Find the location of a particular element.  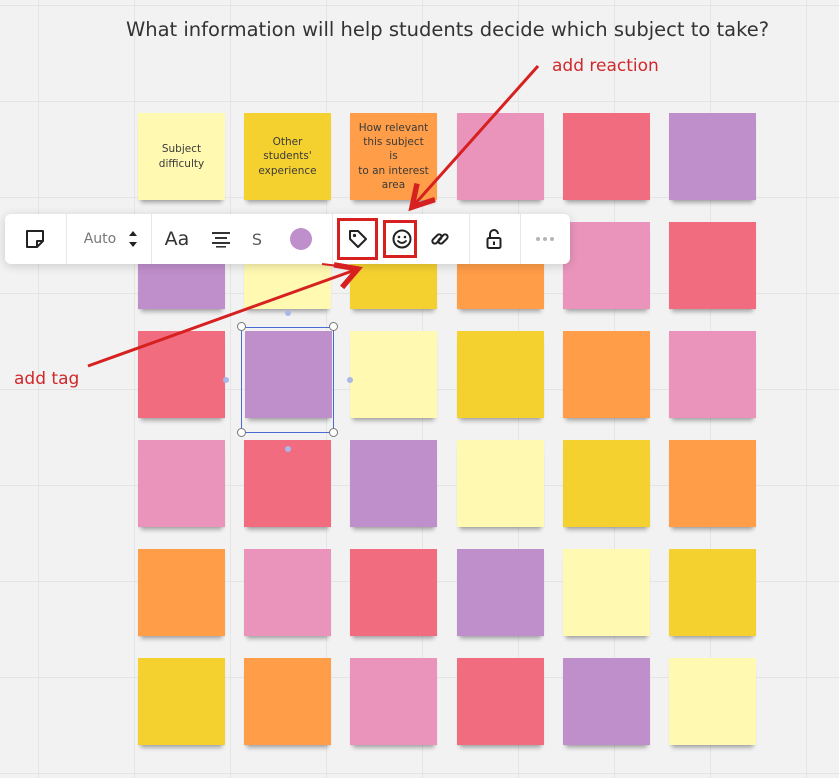

tag-arrow is located at coordinates (225, 315).